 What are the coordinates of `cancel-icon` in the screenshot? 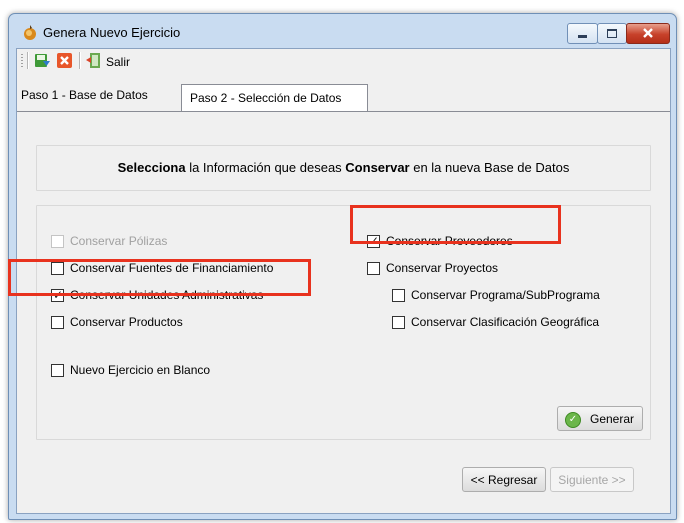 It's located at (64, 60).